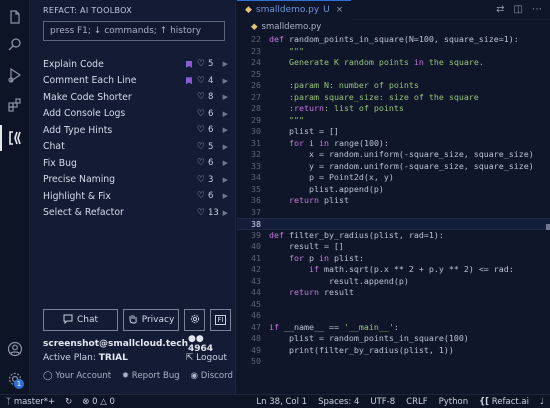 The width and height of the screenshot is (550, 408). I want to click on code-line: 49 print(filter_by_radius(plist, 1)), so click(393, 351).